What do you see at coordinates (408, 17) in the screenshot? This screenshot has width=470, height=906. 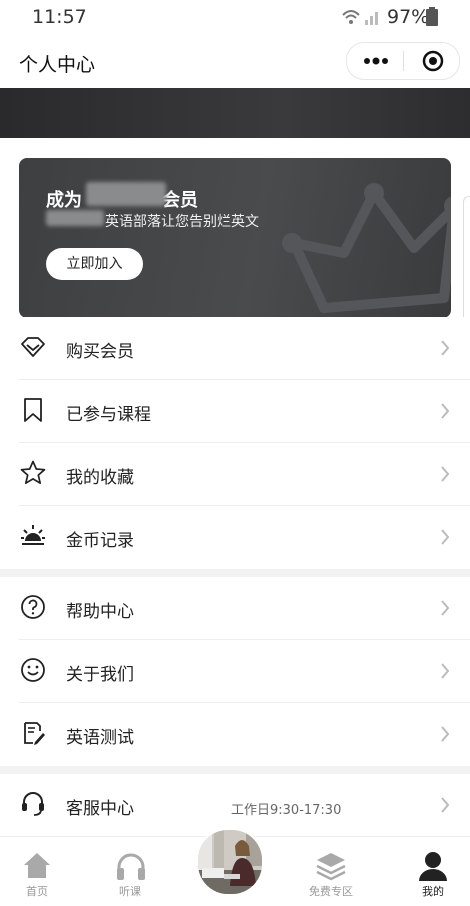 I see `battery-percent: 97%` at bounding box center [408, 17].